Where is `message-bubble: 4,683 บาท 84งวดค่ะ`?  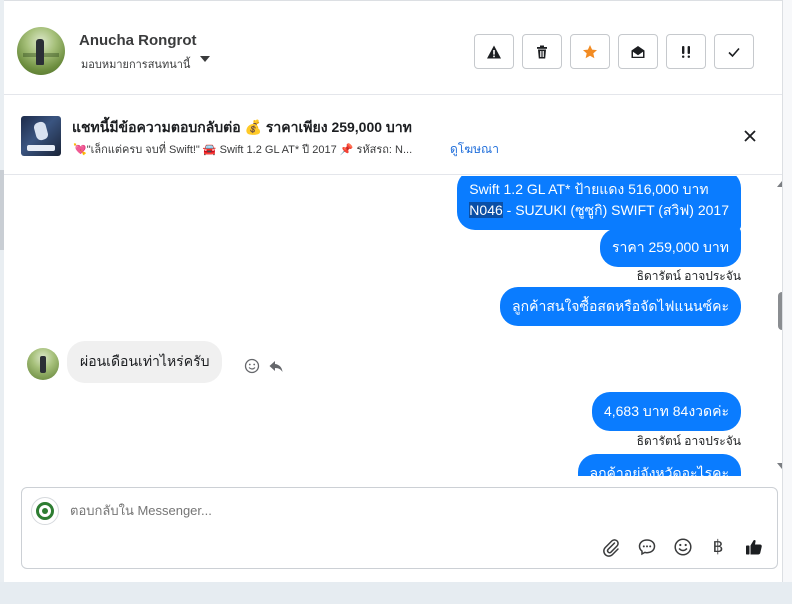 message-bubble: 4,683 บาท 84งวดค่ะ is located at coordinates (666, 411).